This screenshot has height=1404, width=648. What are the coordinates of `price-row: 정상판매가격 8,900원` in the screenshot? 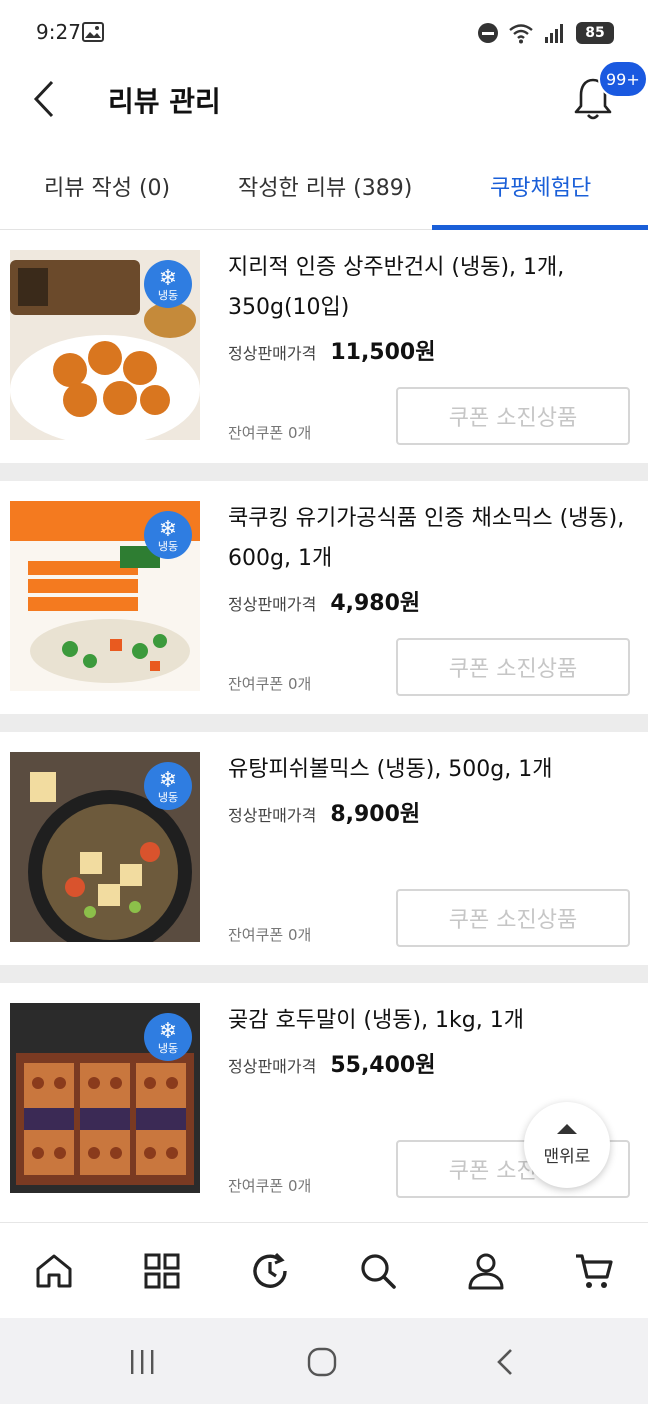 It's located at (324, 812).